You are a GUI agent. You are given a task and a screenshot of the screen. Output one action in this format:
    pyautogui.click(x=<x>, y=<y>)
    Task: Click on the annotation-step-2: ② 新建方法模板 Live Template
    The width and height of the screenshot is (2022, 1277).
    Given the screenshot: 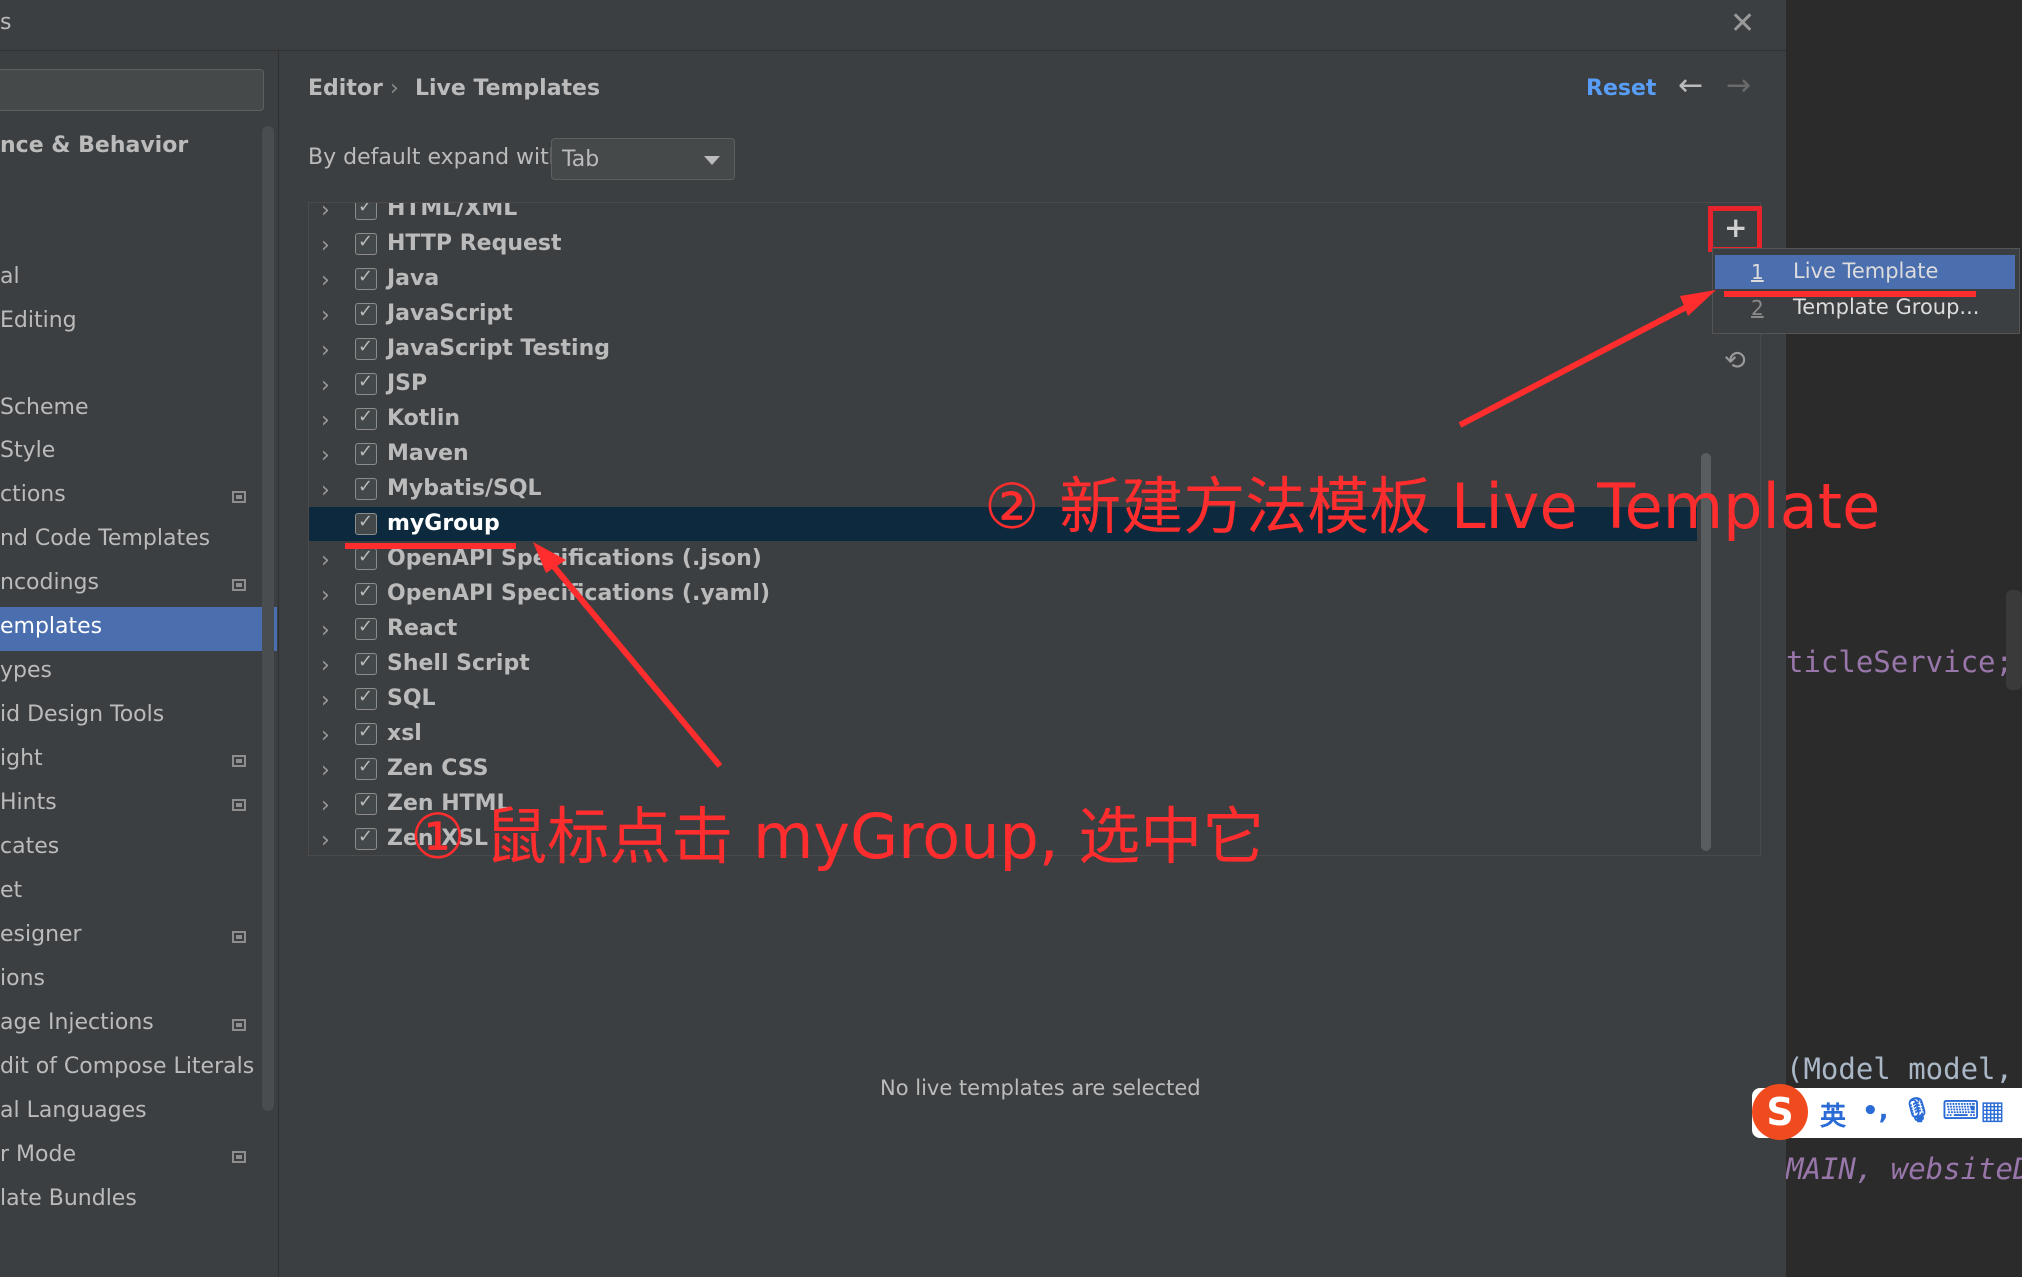 What is the action you would take?
    pyautogui.click(x=1432, y=506)
    